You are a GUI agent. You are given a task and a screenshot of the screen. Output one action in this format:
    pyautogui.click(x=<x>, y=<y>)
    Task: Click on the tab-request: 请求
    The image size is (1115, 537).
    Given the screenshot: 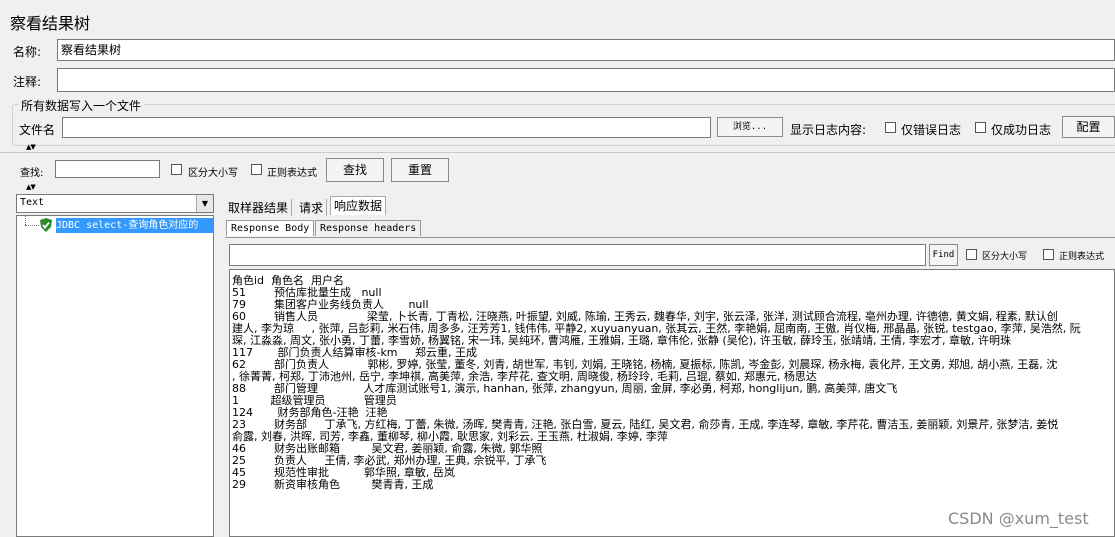 What is the action you would take?
    pyautogui.click(x=312, y=207)
    